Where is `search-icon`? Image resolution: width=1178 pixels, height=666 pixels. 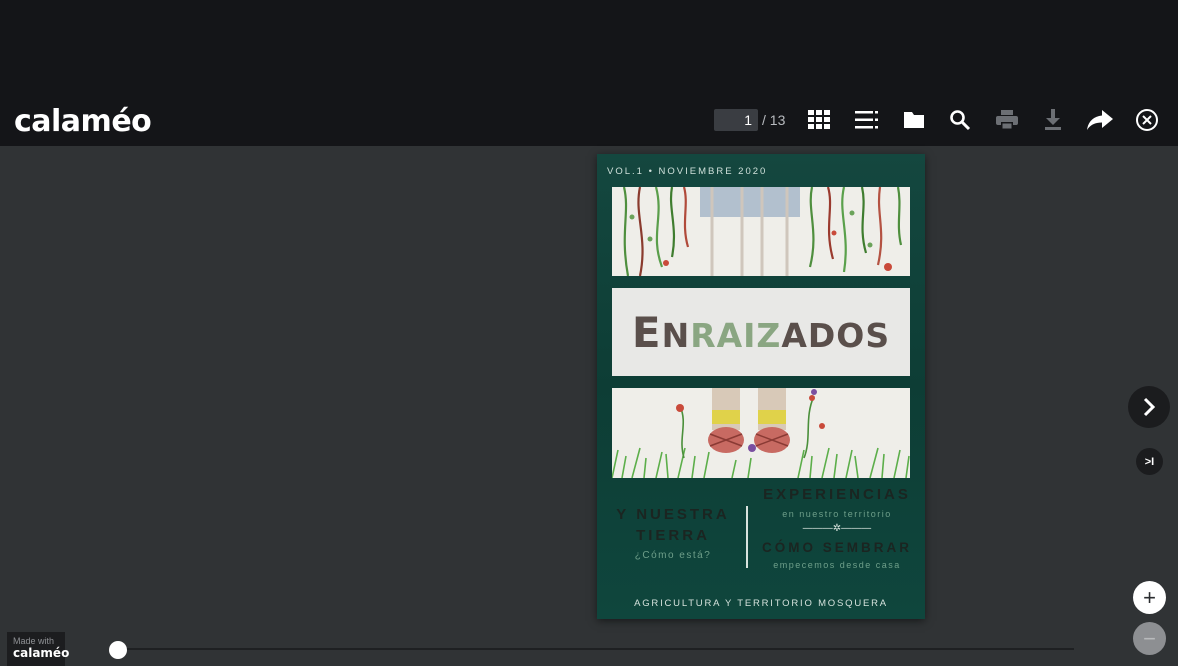 search-icon is located at coordinates (960, 120).